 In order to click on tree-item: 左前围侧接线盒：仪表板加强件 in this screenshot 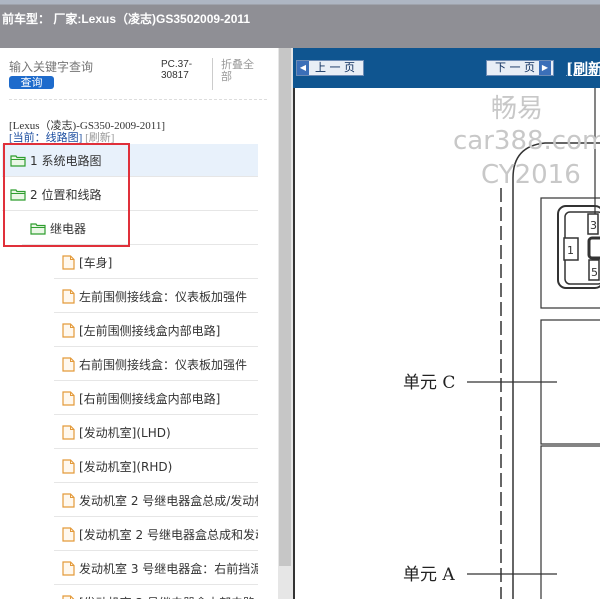, I will do `click(156, 296)`.